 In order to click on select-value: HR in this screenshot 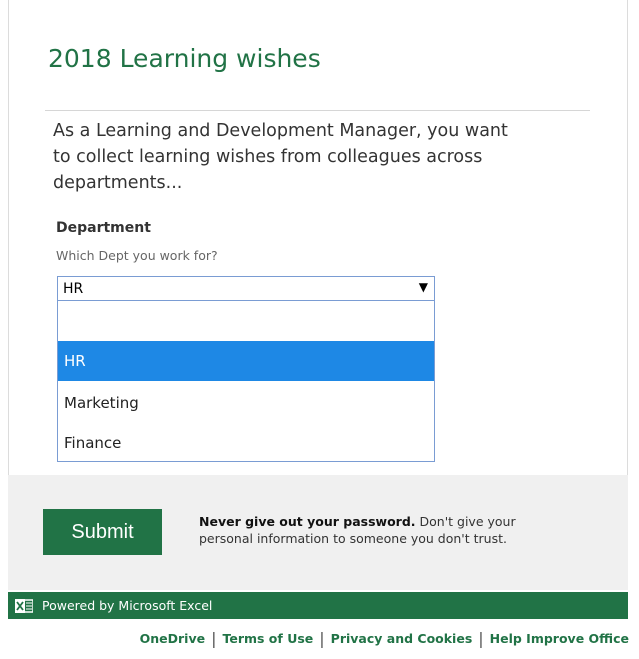, I will do `click(73, 288)`.